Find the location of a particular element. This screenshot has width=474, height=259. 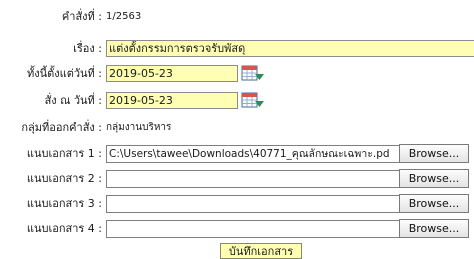

effective-date-label: ทั้งนี้ตั้งแต่วันที่ : is located at coordinates (64, 73).